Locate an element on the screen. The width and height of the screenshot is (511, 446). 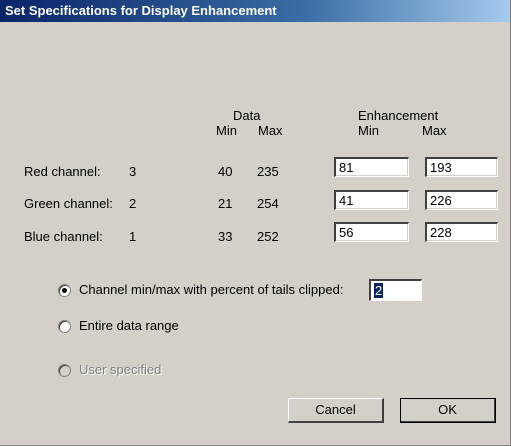
blue-enhancement-min-input: 56 is located at coordinates (371, 232).